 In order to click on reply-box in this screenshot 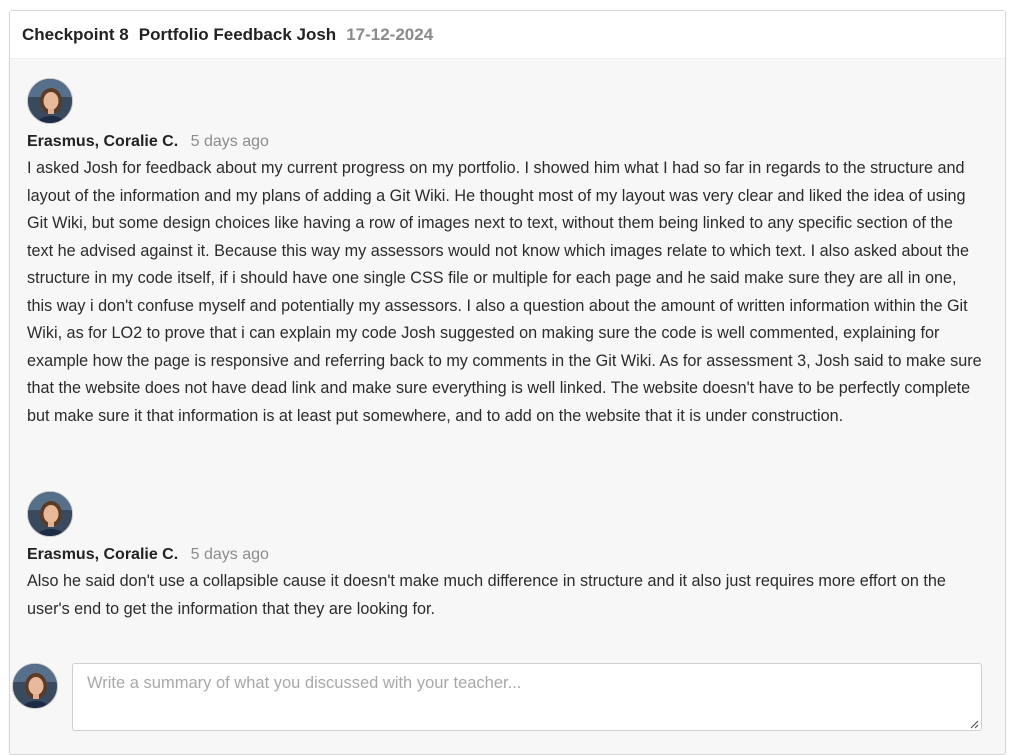, I will do `click(497, 698)`.